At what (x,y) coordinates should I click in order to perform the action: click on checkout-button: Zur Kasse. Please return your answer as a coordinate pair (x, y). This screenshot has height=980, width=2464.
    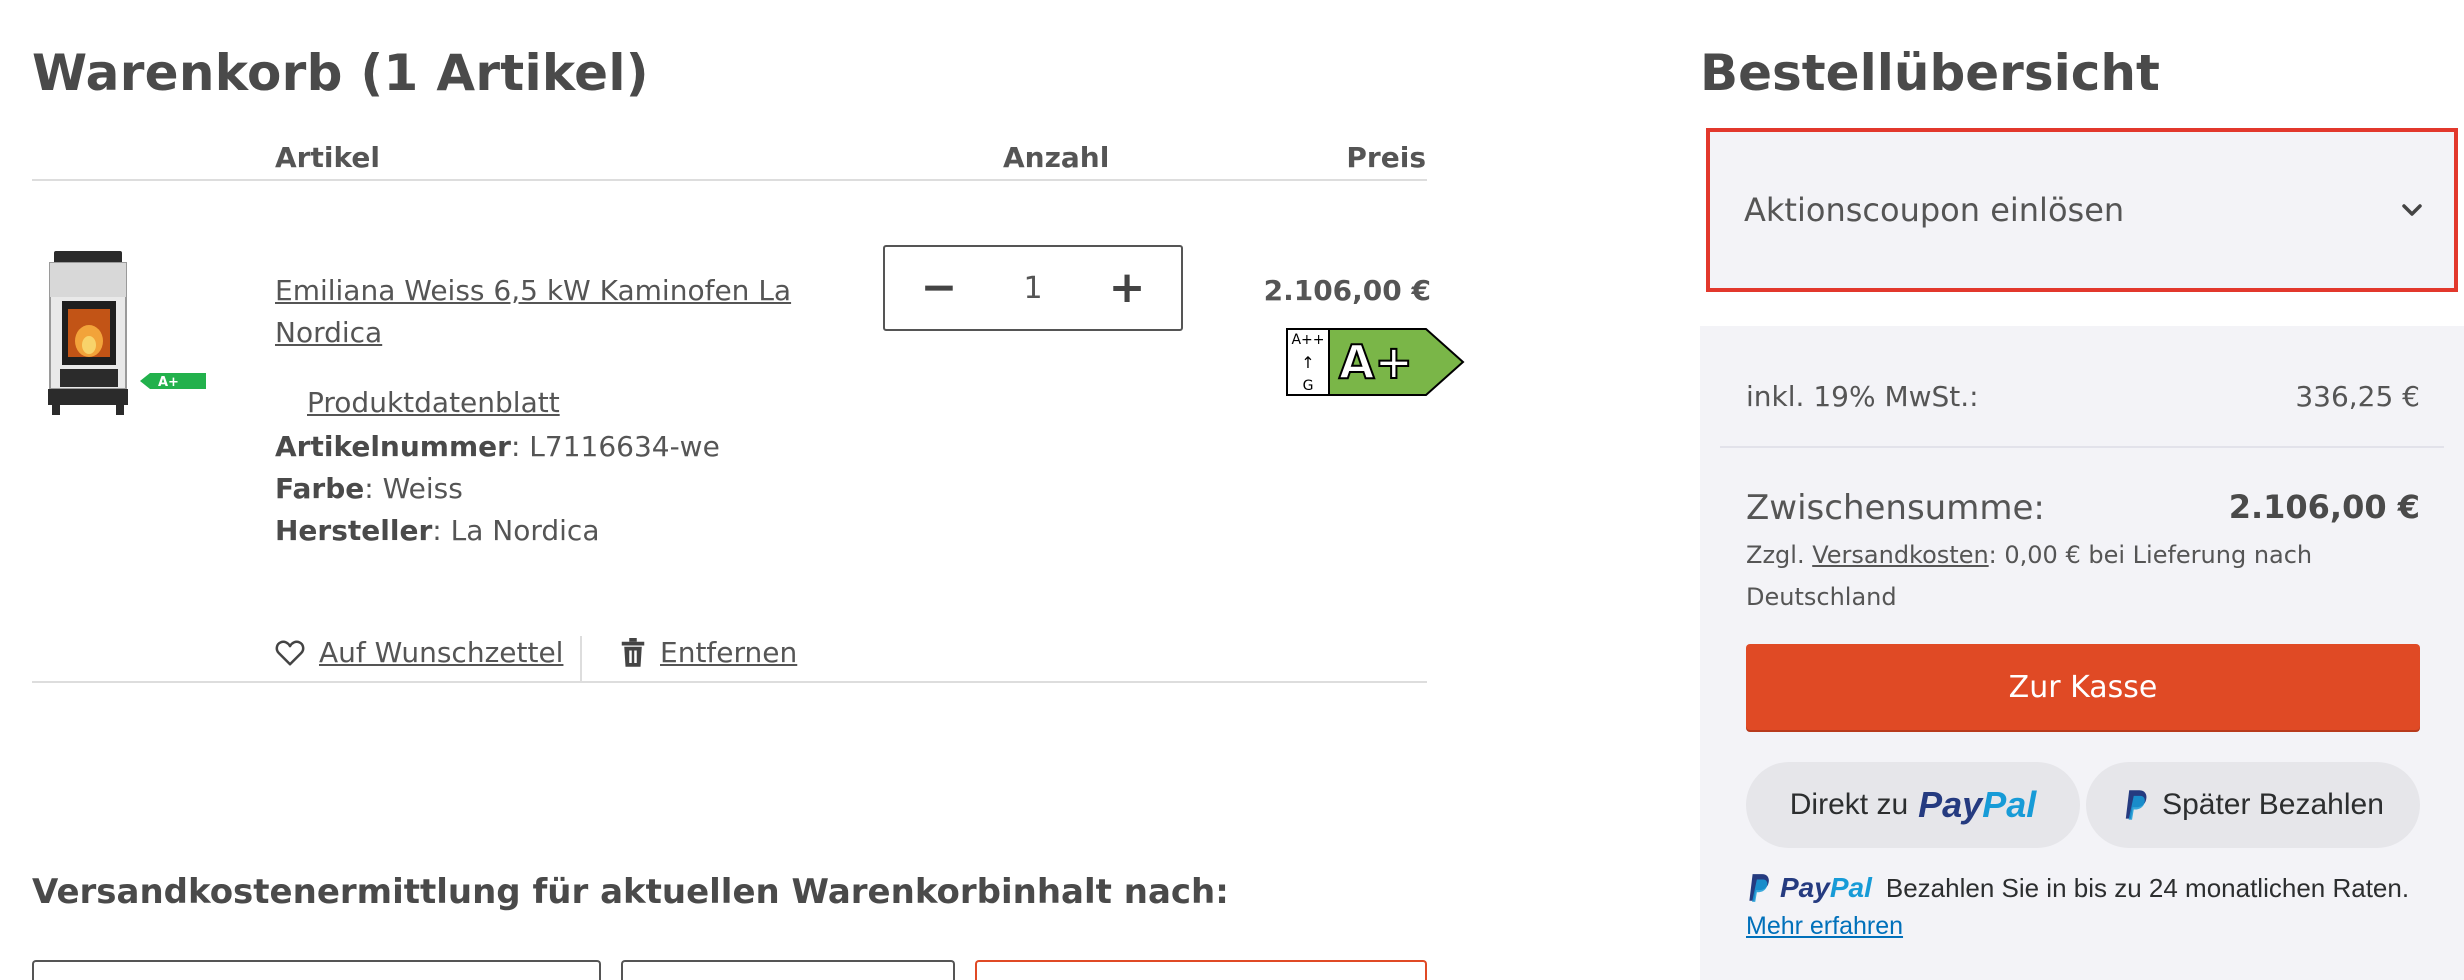
    Looking at the image, I should click on (2083, 687).